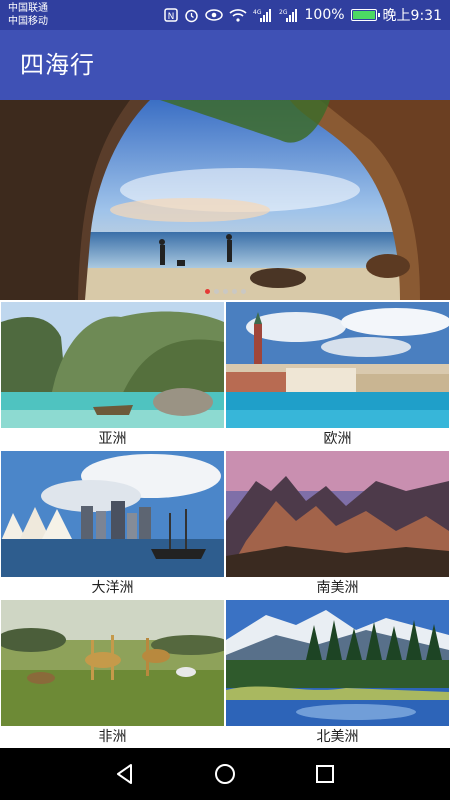 This screenshot has width=450, height=800. I want to click on page-title: 四海行, so click(57, 65).